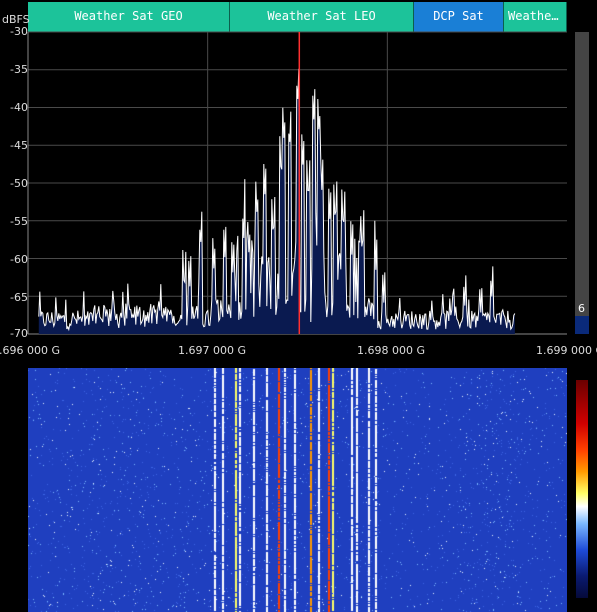  I want to click on spectrum-level-meter, so click(582, 183).